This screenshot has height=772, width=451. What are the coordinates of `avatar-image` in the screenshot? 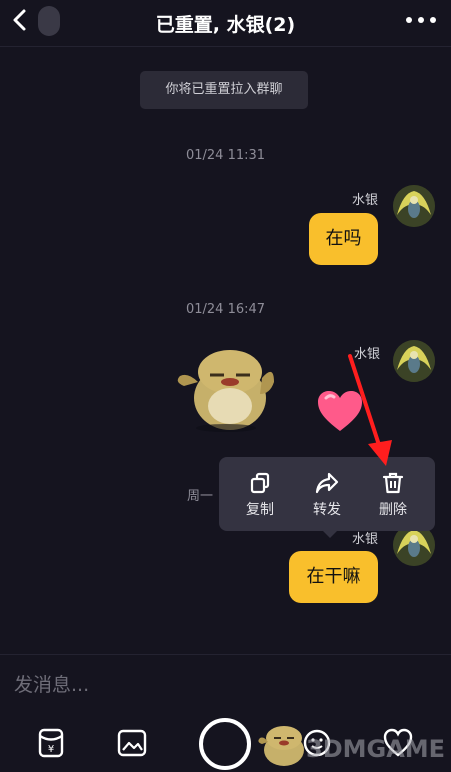 It's located at (414, 206).